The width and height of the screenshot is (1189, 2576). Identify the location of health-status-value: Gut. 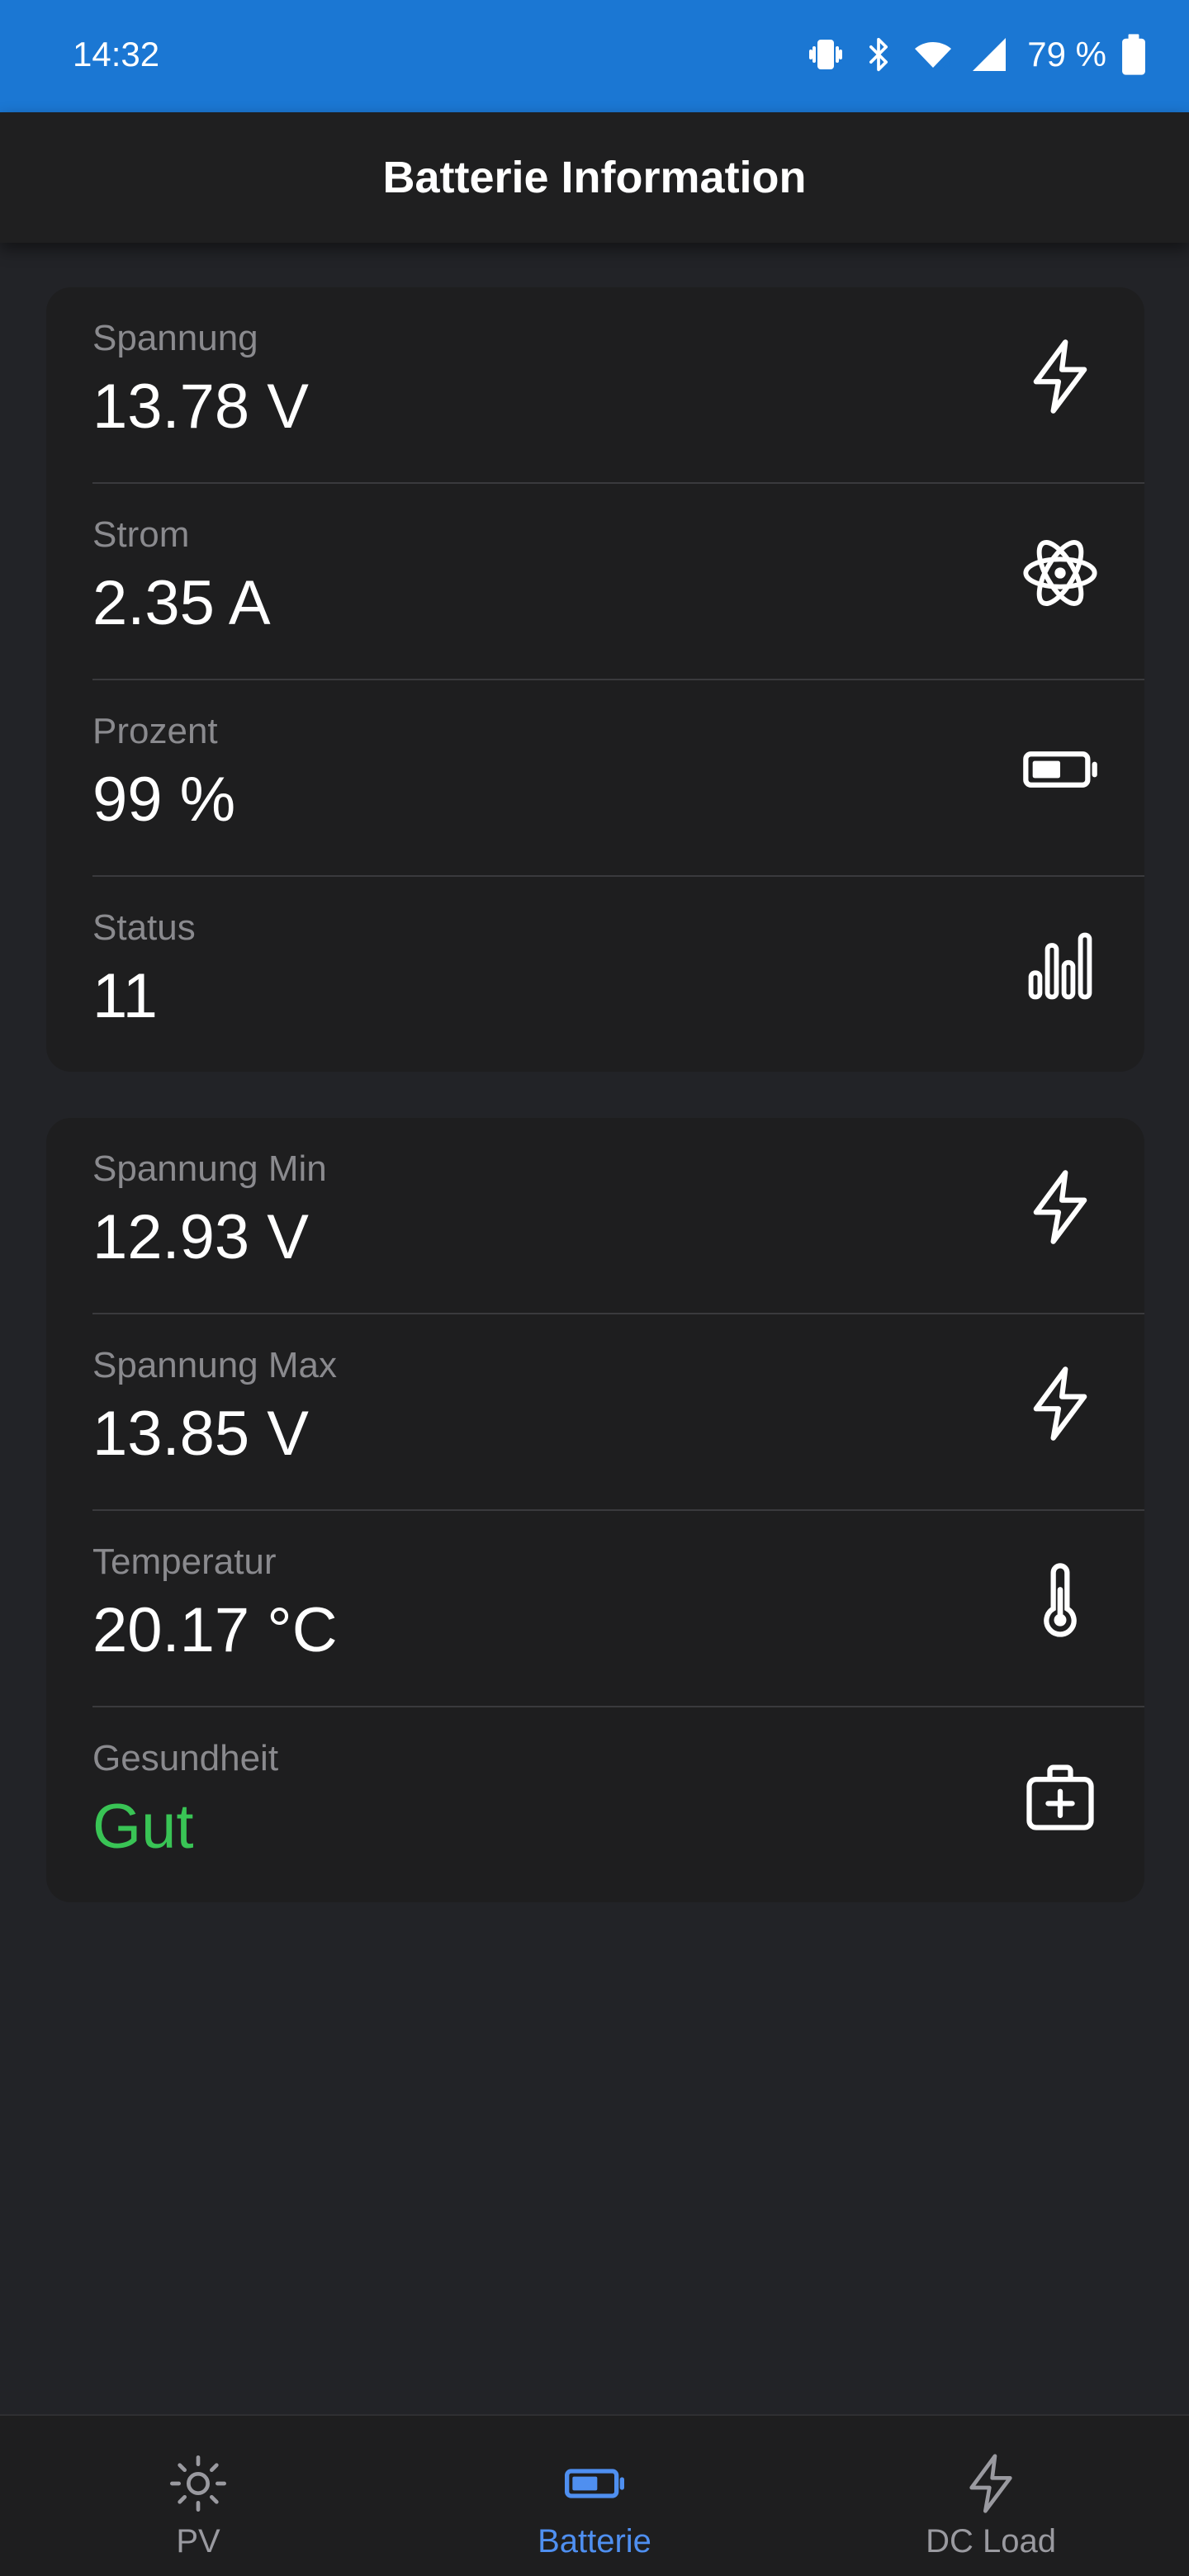
(143, 1827).